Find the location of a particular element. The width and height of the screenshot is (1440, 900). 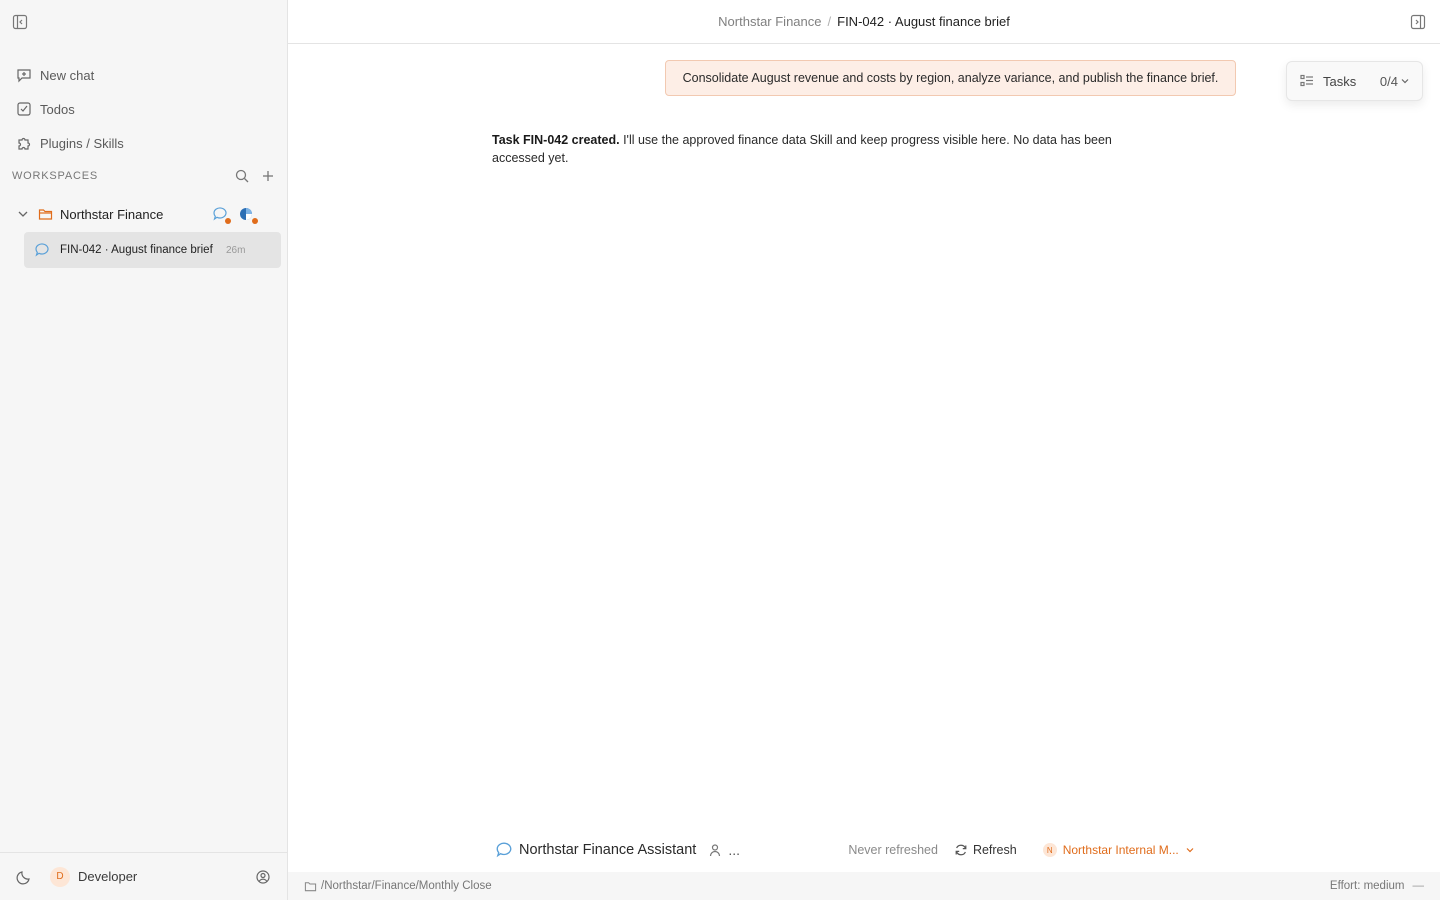

workspaces-title: WORKSPACES is located at coordinates (55, 176).